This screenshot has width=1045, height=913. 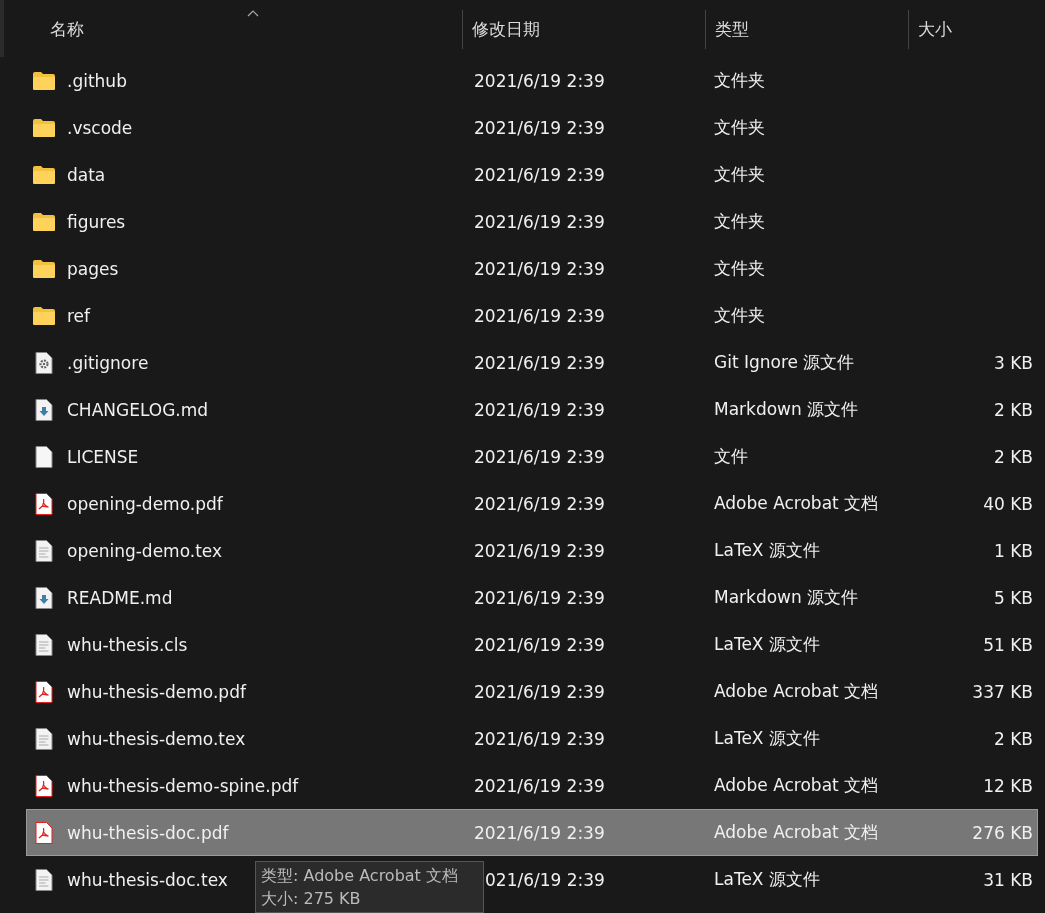 What do you see at coordinates (156, 738) in the screenshot?
I see `file-name: whu-thesis-demo.tex` at bounding box center [156, 738].